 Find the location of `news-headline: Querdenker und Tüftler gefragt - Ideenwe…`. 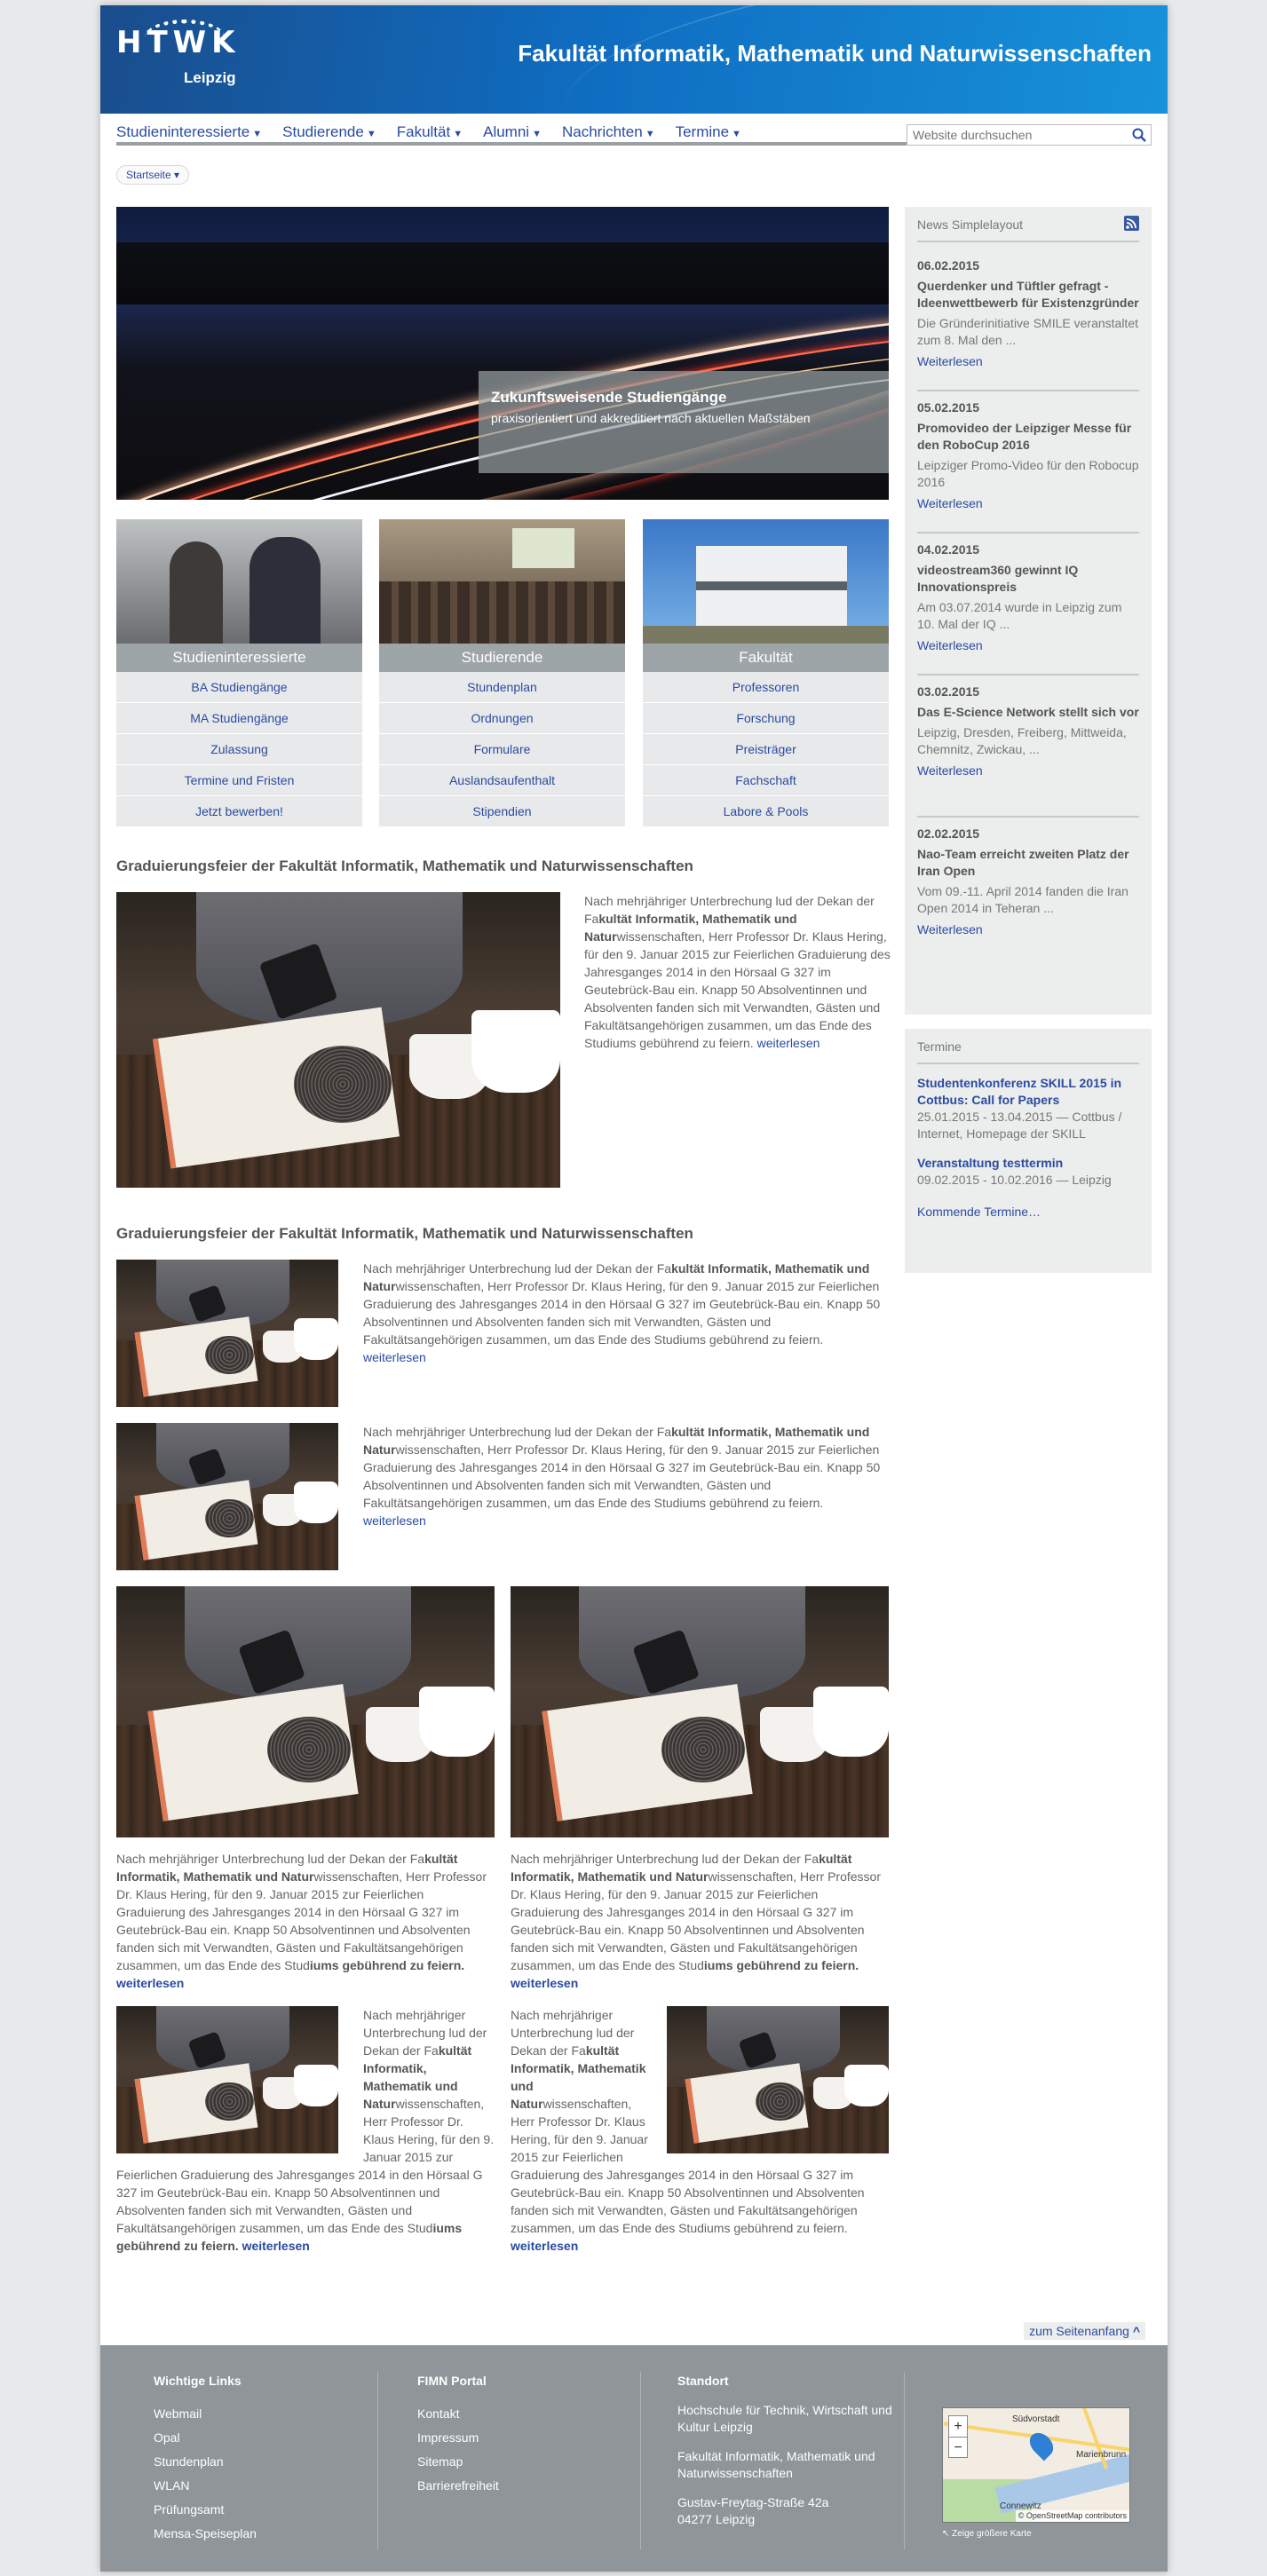

news-headline: Querdenker und Tüftler gefragt - Ideenwe… is located at coordinates (1028, 295).